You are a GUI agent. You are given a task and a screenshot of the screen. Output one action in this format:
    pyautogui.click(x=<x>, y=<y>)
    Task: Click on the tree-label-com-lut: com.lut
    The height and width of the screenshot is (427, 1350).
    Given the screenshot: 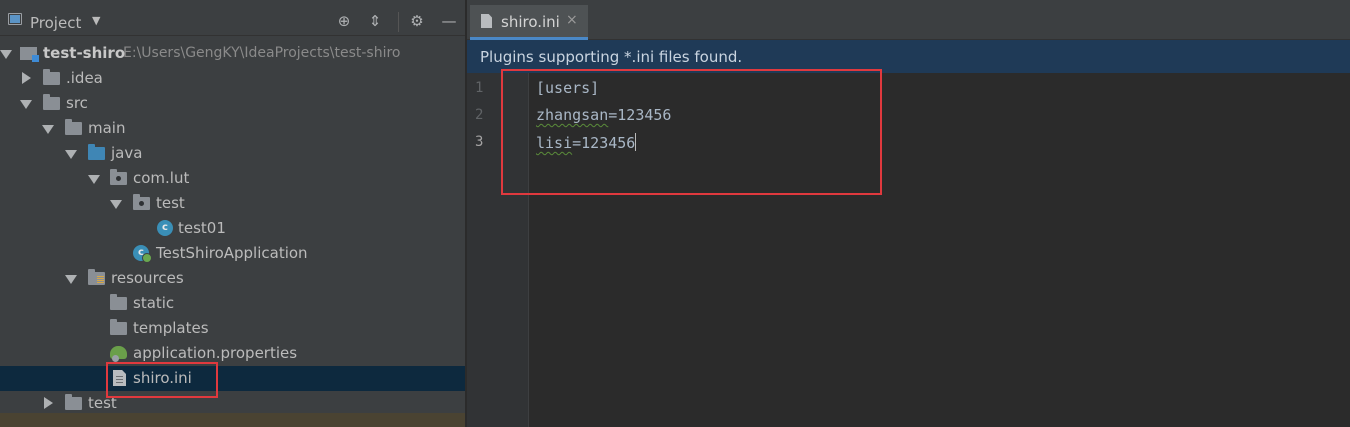 What is the action you would take?
    pyautogui.click(x=161, y=178)
    